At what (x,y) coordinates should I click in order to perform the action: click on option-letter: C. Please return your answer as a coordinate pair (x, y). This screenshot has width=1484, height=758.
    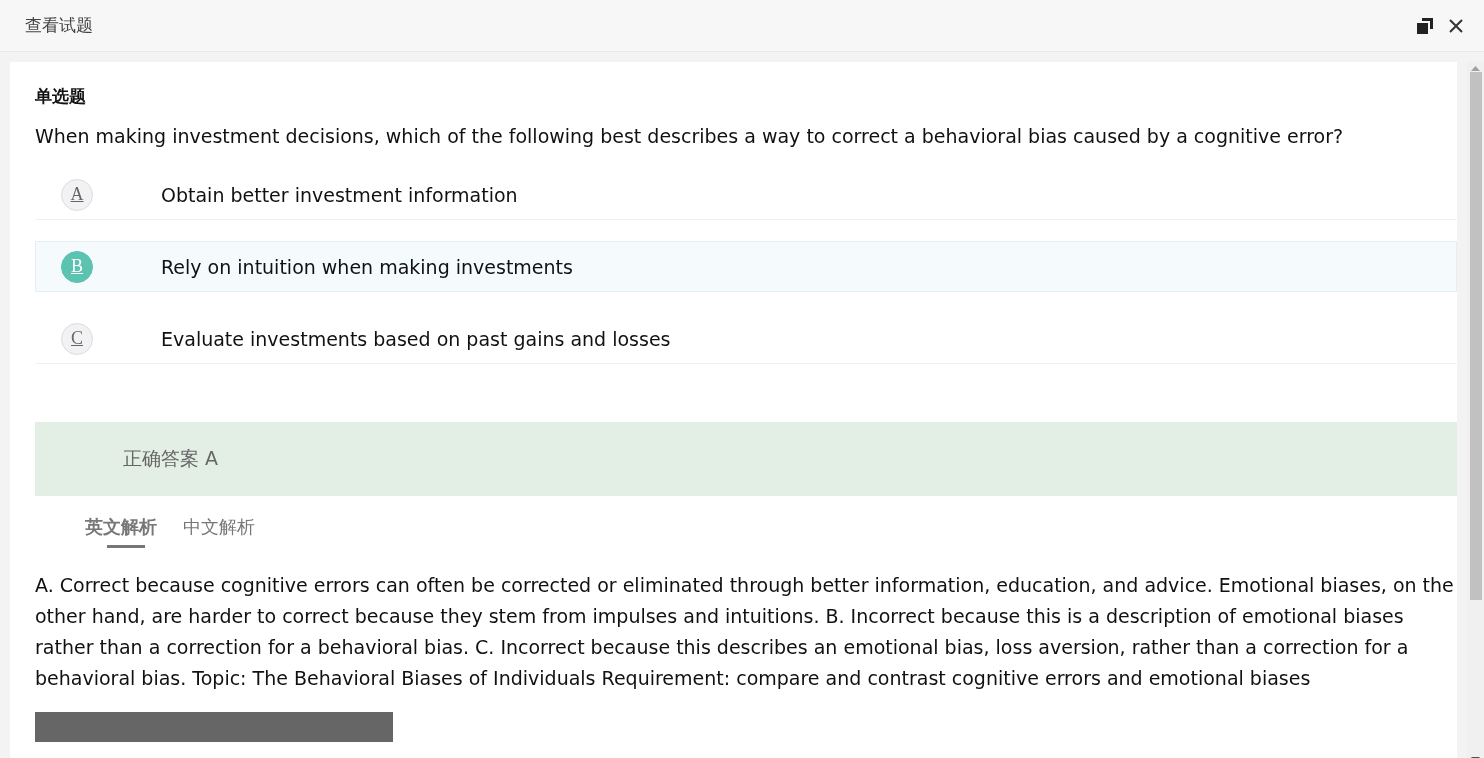
    Looking at the image, I should click on (77, 338).